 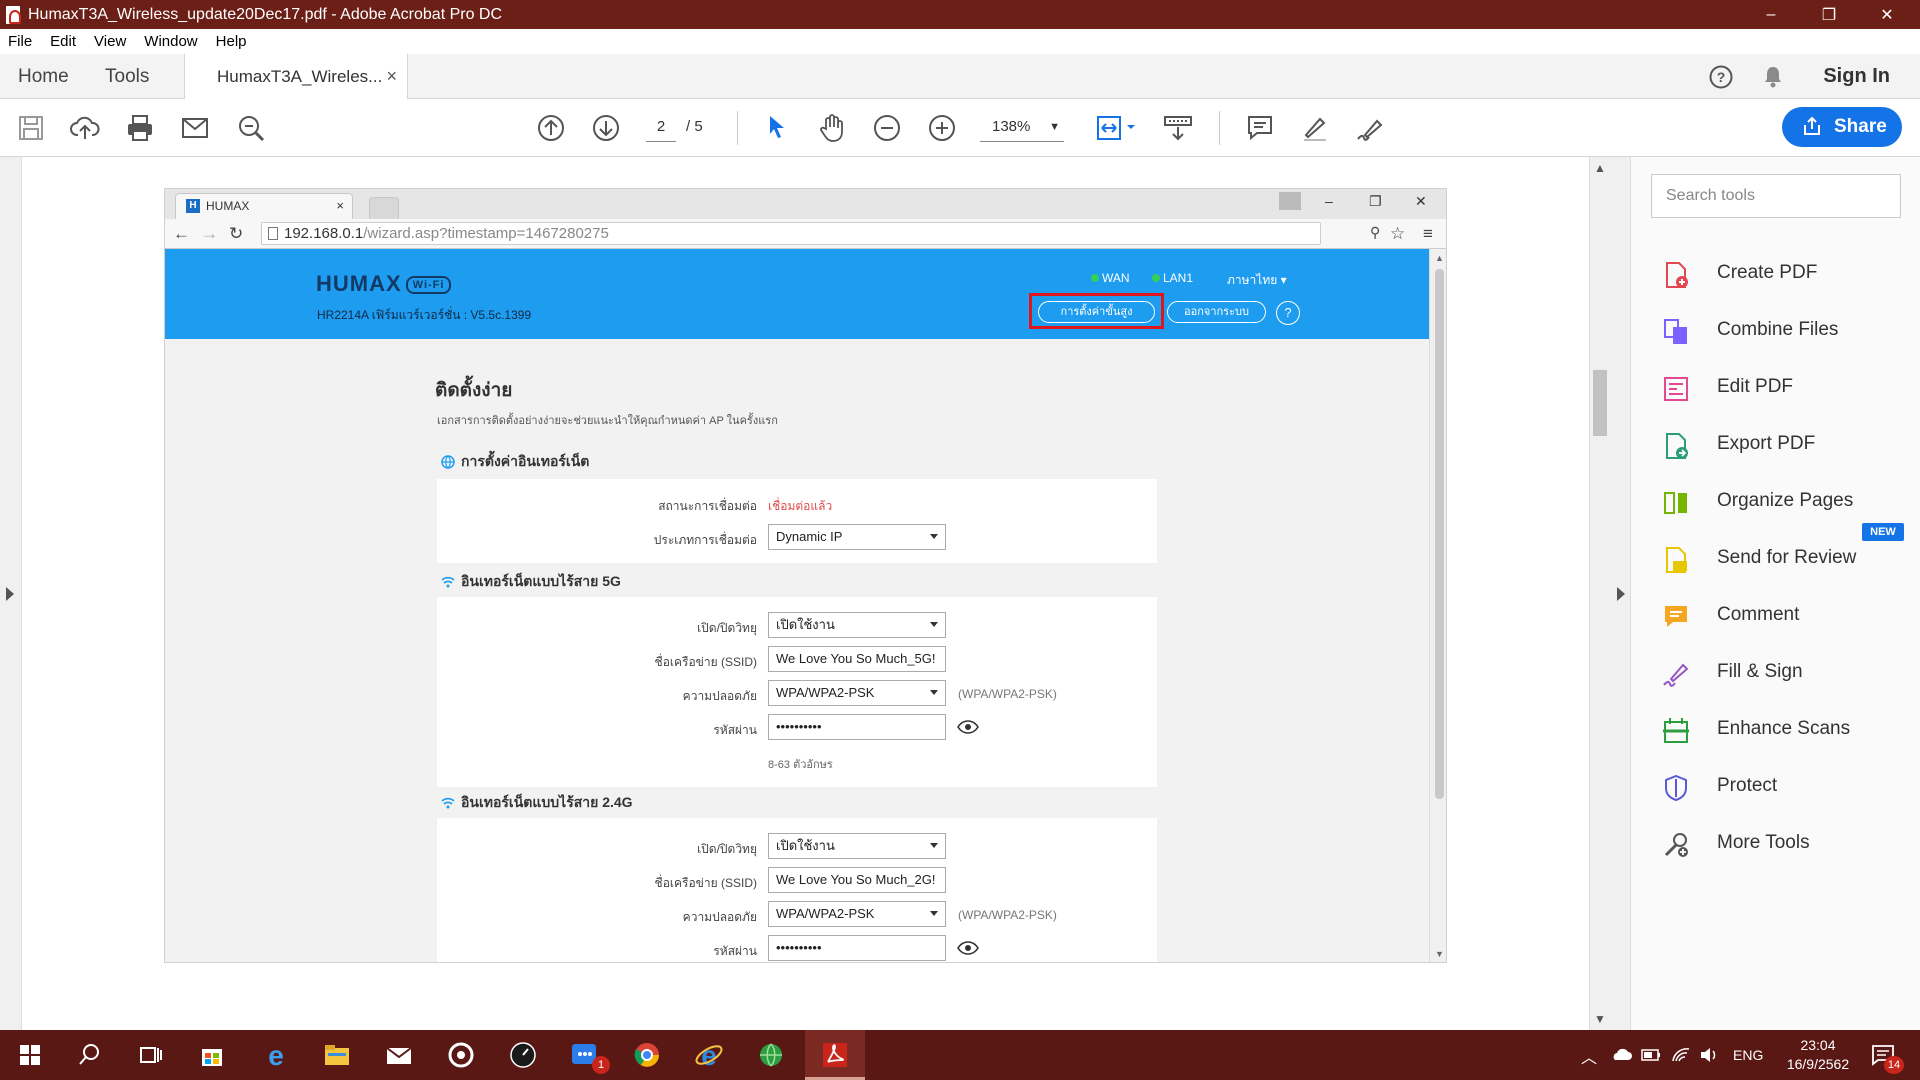 I want to click on connection-status-value: เชื่อมต่อแล้ว, so click(x=800, y=506).